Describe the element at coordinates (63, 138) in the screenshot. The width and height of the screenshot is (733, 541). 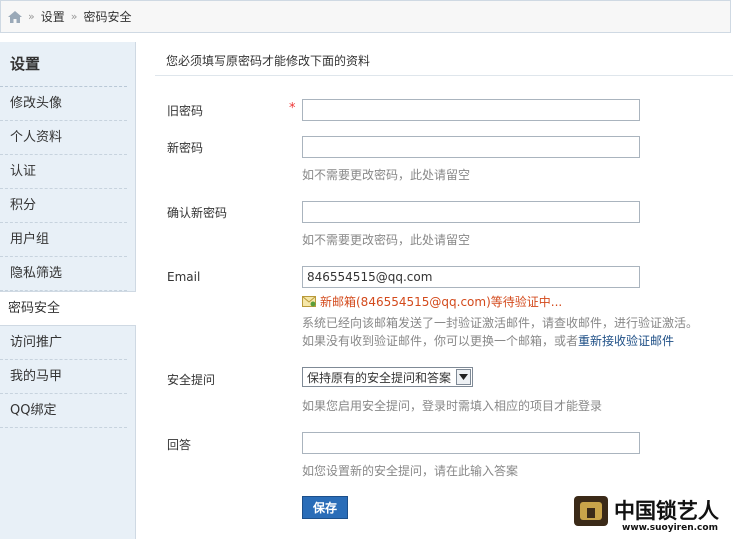
I see `sidebar-item-profile: 个人资料` at that location.